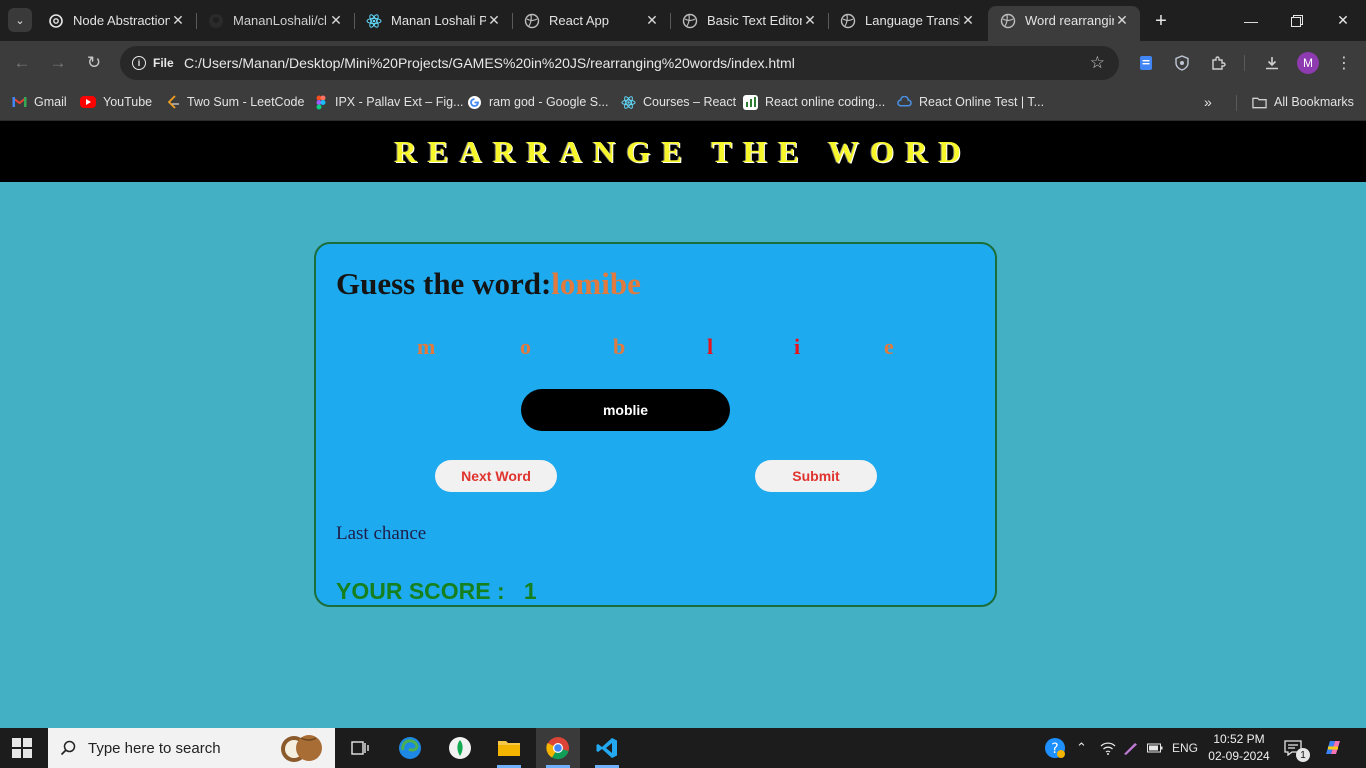  Describe the element at coordinates (56, 21) in the screenshot. I see `openai-icon` at that location.